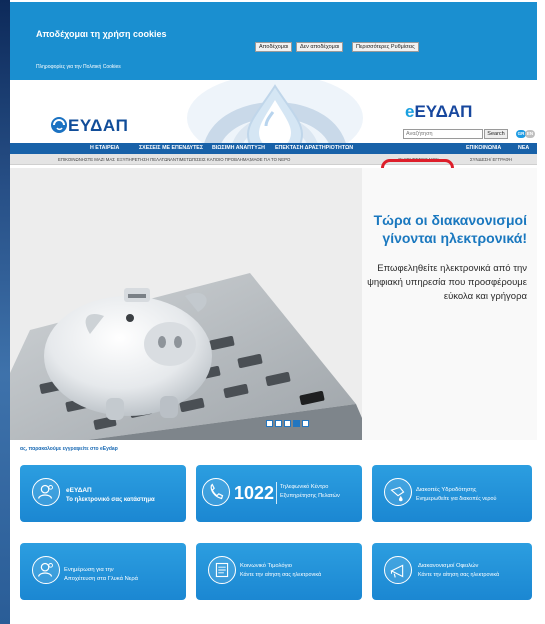 Image resolution: width=545 pixels, height=624 pixels. I want to click on tile-eeydap-title: eΕΥΔΑΠ, so click(79, 490).